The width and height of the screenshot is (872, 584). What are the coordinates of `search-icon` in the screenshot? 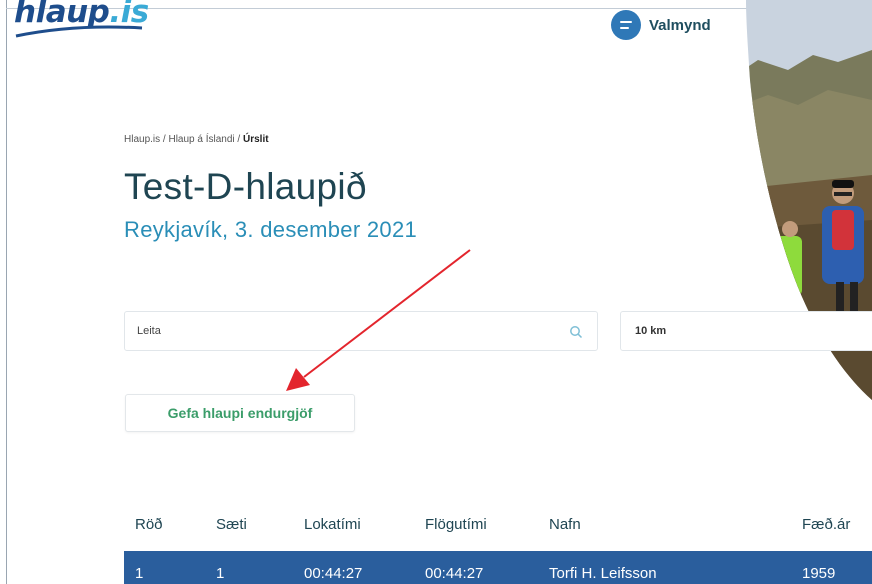 It's located at (576, 332).